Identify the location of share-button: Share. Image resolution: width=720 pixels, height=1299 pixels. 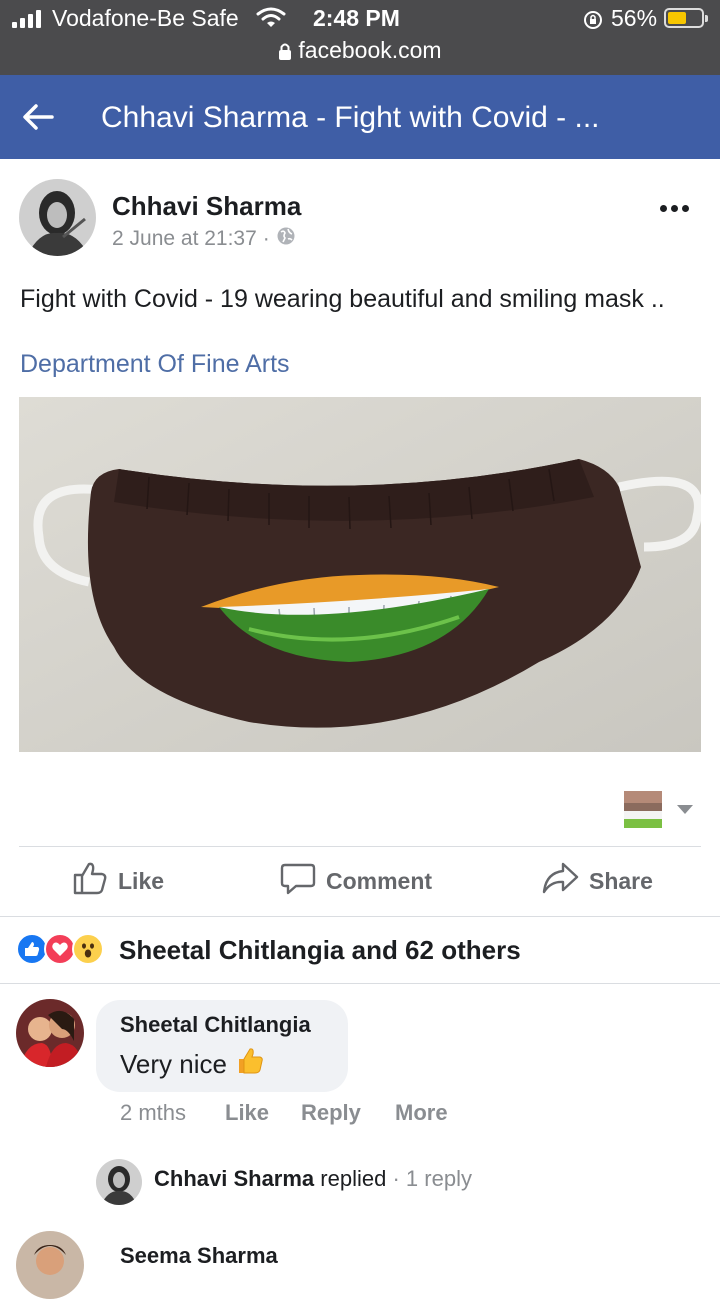
(597, 881).